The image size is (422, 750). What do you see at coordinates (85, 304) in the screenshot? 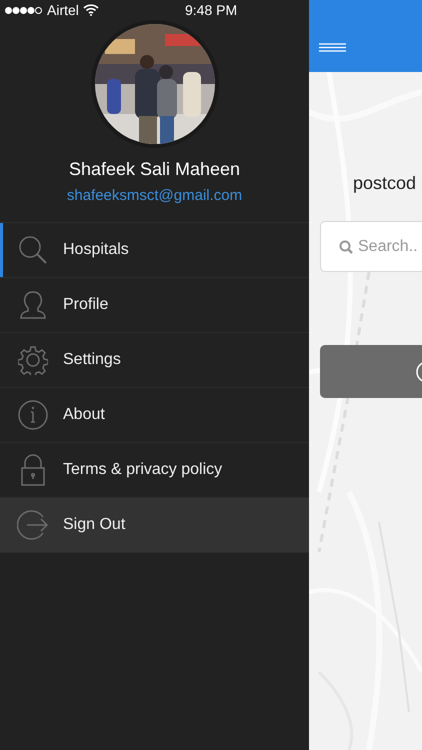
I see `menu-label: Profile` at bounding box center [85, 304].